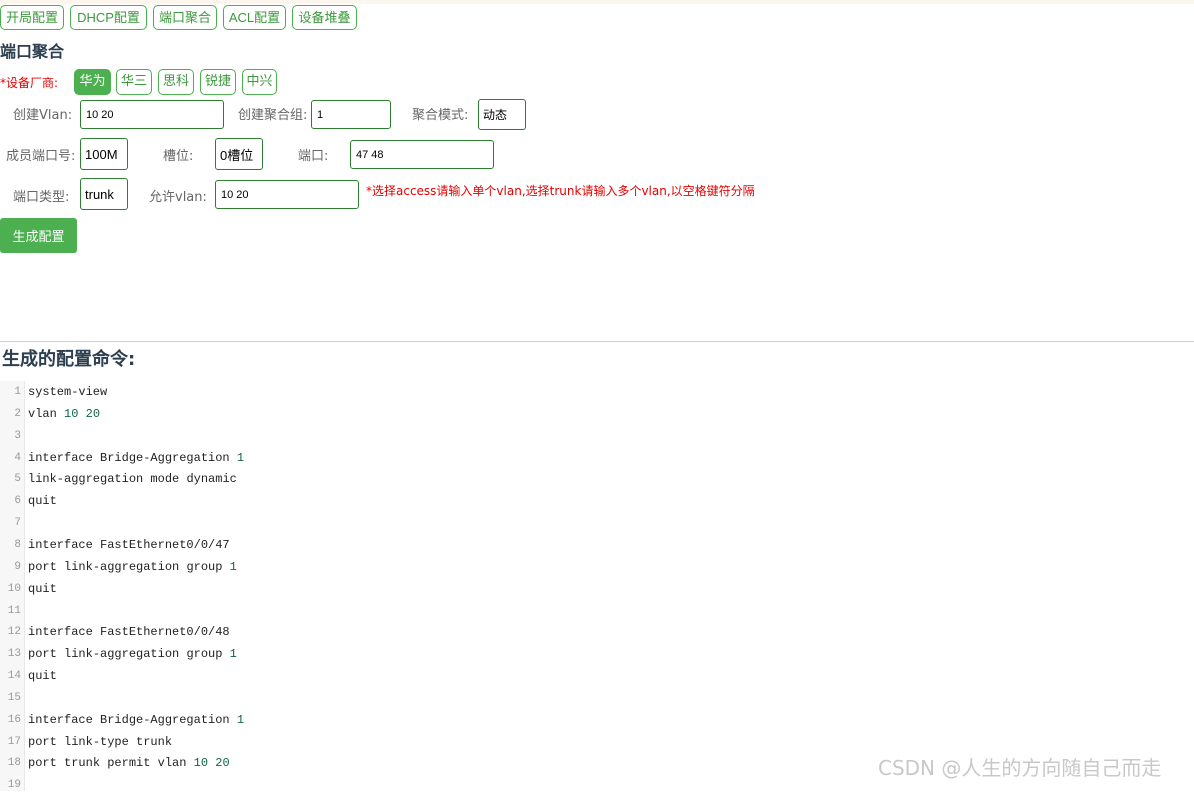  Describe the element at coordinates (597, 720) in the screenshot. I see `code-line: 16 interface Bridge-Aggregation 1` at that location.